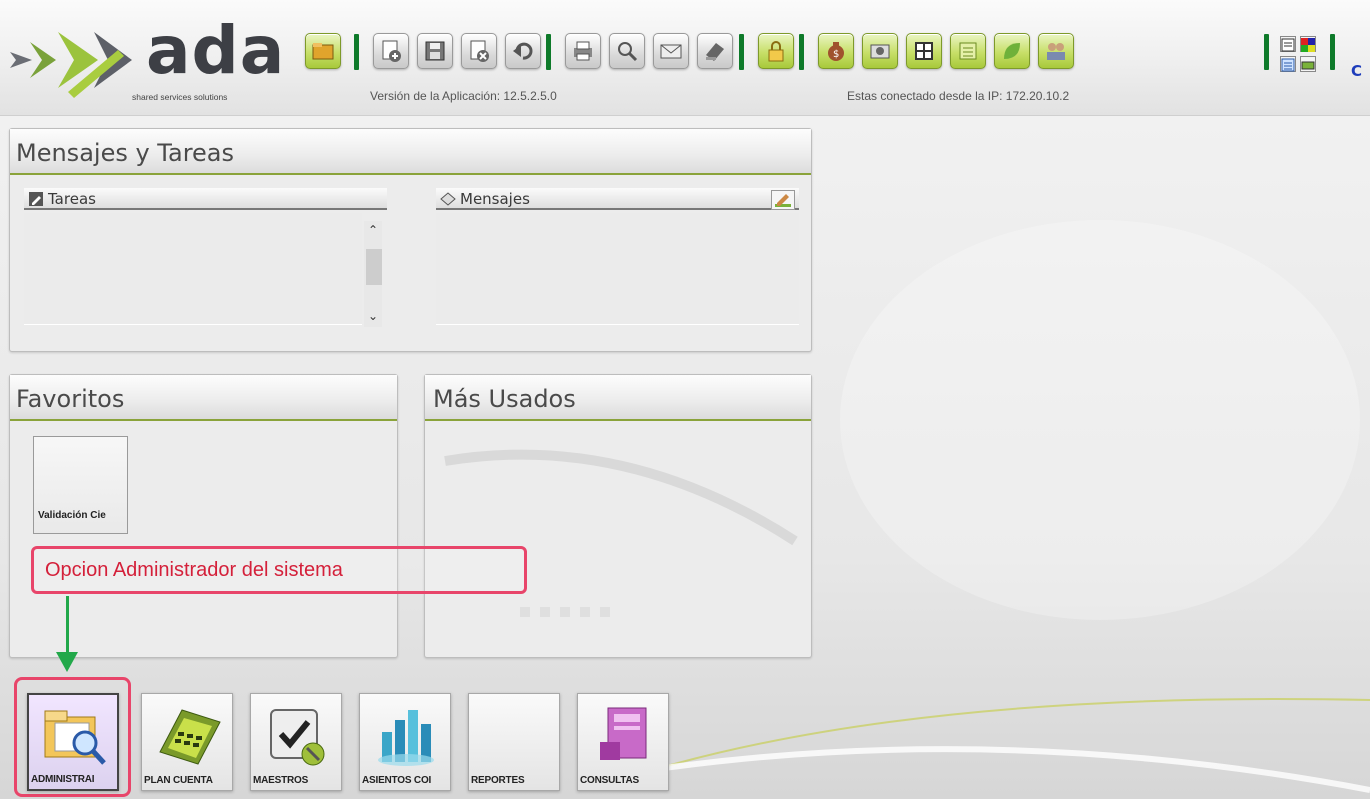 This screenshot has height=799, width=1370. I want to click on new-record-button, so click(391, 51).